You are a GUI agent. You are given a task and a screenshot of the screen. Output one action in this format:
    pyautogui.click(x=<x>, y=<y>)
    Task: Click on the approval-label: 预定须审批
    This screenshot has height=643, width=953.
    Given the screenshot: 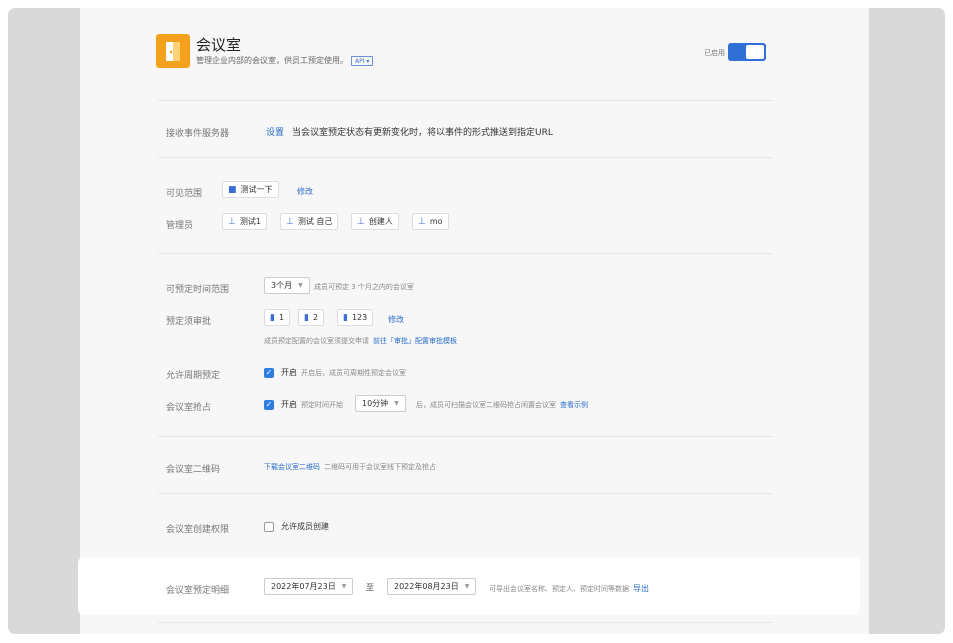 What is the action you would take?
    pyautogui.click(x=189, y=322)
    